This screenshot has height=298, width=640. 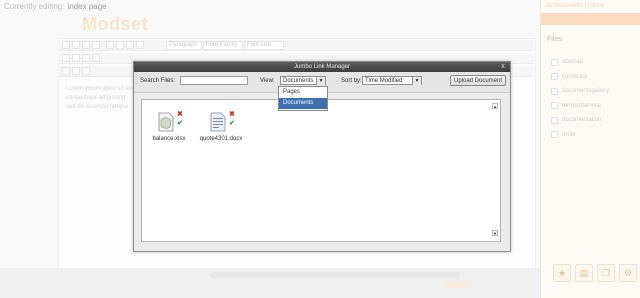 I want to click on file-name: quote4301.docx, so click(x=221, y=139).